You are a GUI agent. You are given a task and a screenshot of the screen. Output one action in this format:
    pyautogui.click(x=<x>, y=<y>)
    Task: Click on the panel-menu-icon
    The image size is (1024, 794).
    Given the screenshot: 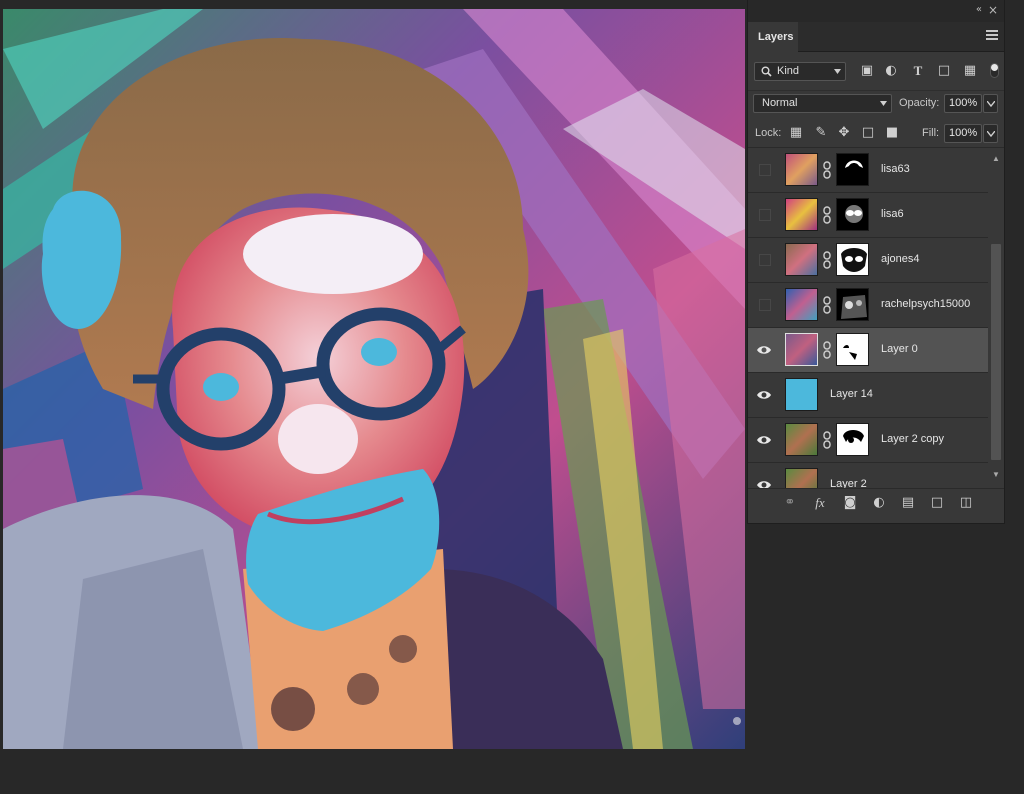 What is the action you would take?
    pyautogui.click(x=992, y=35)
    